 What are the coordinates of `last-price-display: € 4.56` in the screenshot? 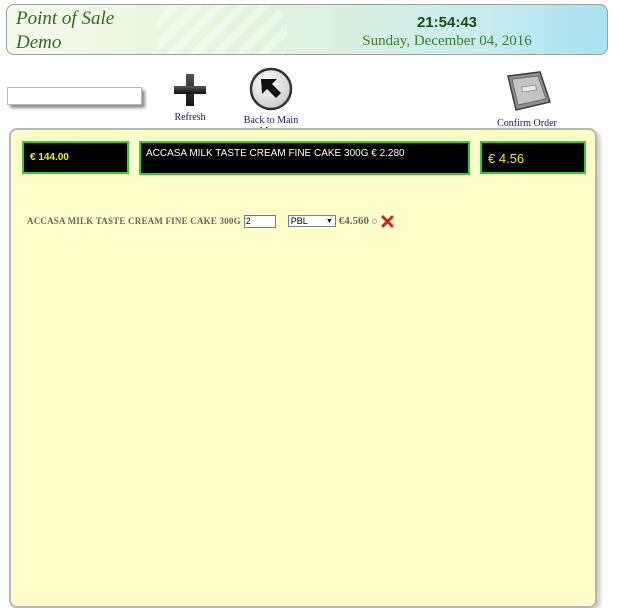 It's located at (533, 157).